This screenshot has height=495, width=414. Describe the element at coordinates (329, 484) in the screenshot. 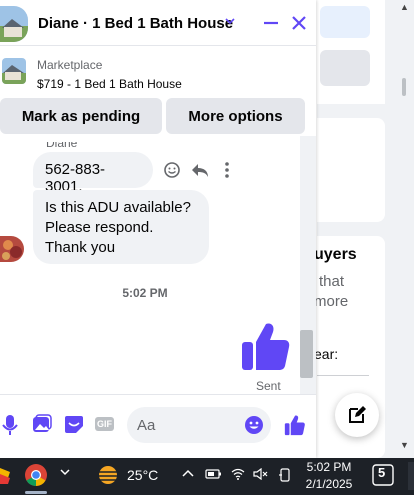

I see `clock-date: 2/1/2025` at that location.